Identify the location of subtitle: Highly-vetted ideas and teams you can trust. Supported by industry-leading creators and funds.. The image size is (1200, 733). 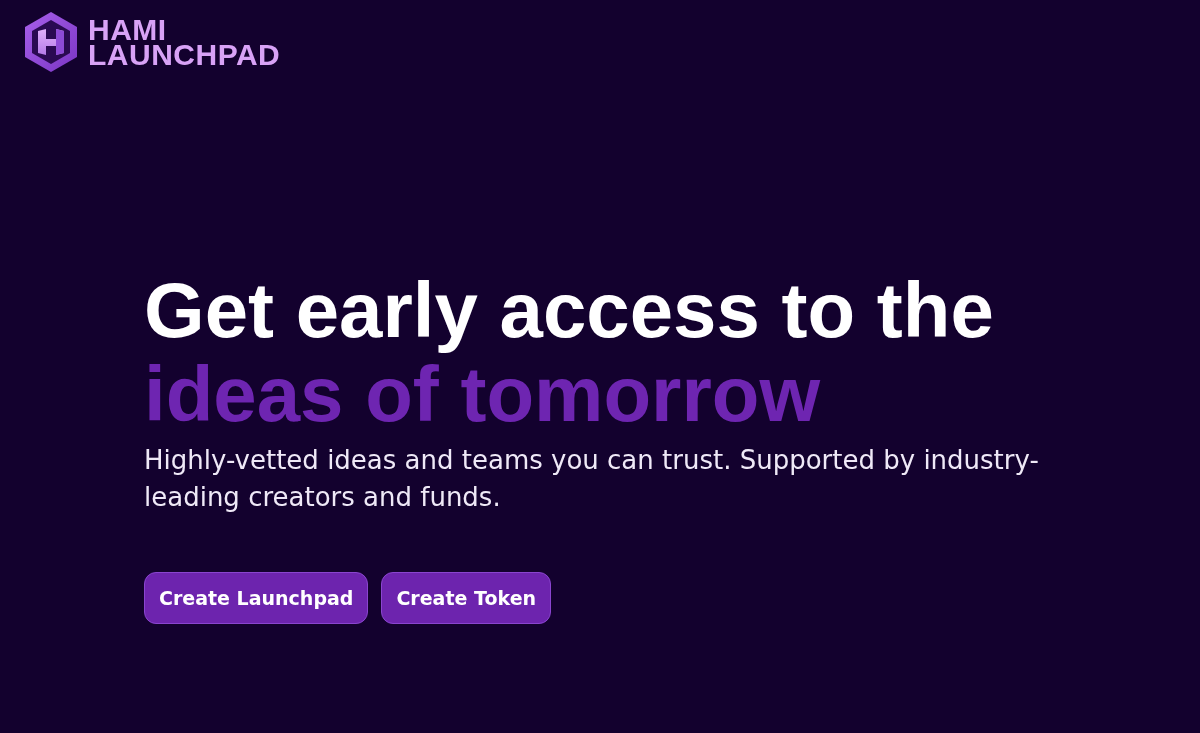
(592, 479).